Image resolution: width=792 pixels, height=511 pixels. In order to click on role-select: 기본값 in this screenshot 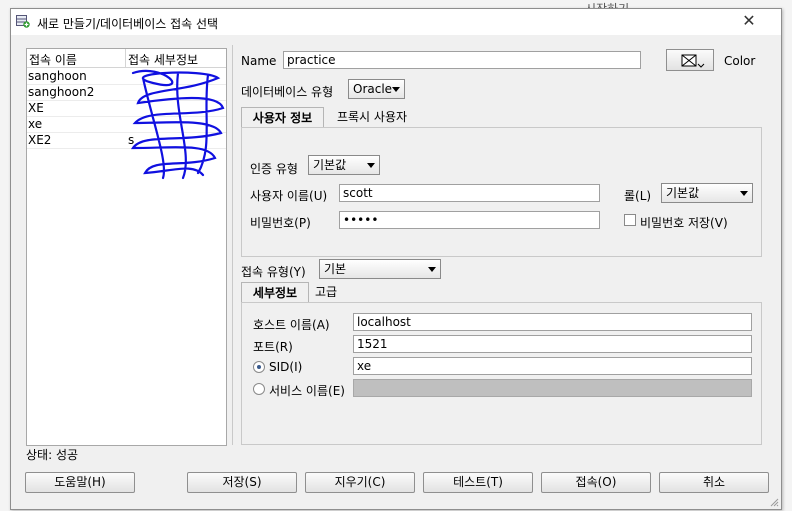, I will do `click(707, 193)`.